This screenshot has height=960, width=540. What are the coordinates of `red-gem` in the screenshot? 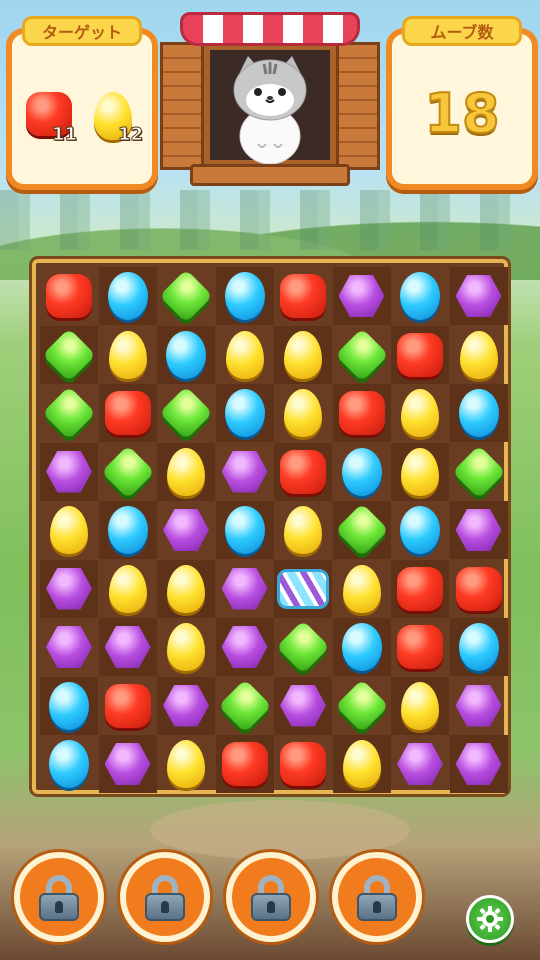 It's located at (420, 354).